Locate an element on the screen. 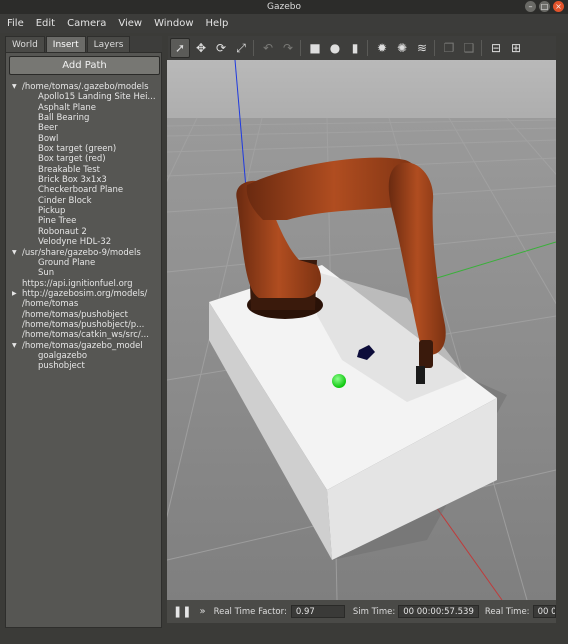 The width and height of the screenshot is (568, 644). tree-model-item: Breakable Test is located at coordinates (85, 170).